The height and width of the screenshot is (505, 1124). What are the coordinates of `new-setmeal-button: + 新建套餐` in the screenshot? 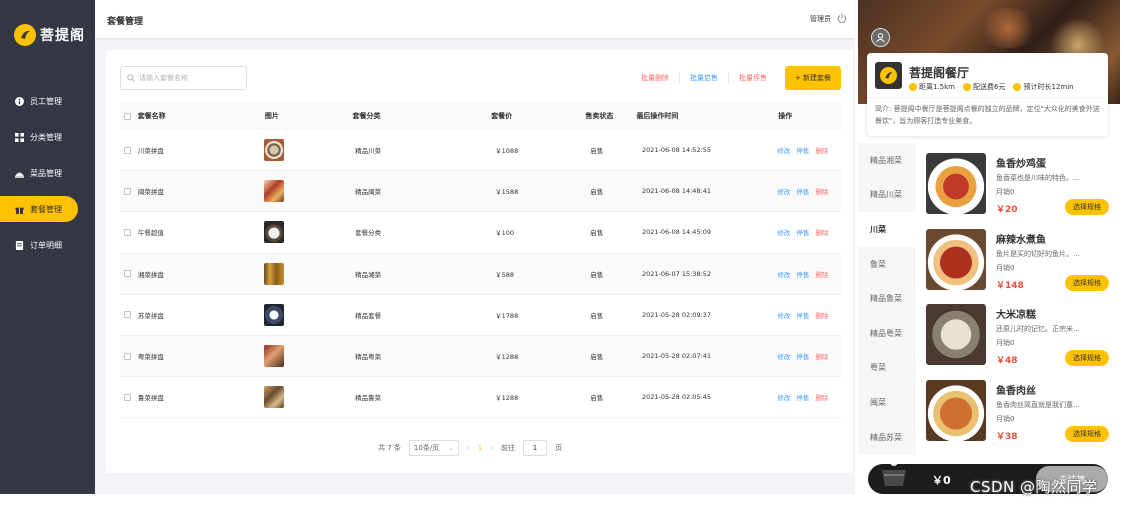 It's located at (813, 78).